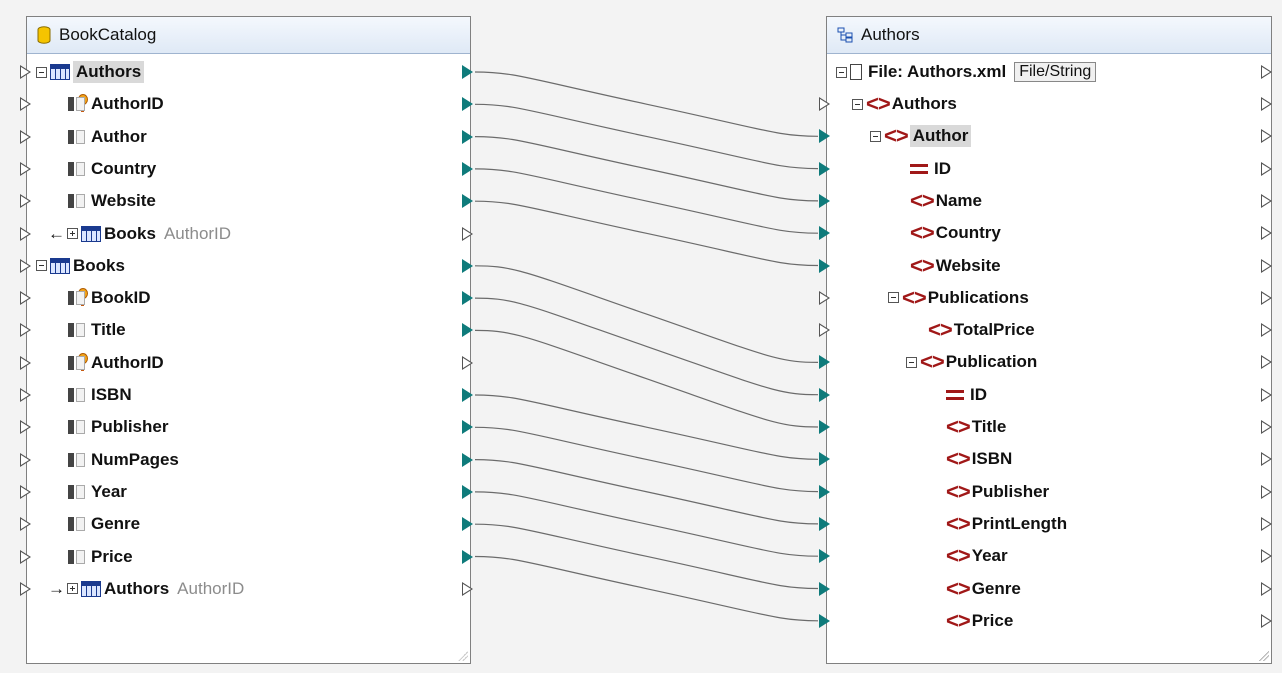 This screenshot has width=1282, height=673. Describe the element at coordinates (966, 395) in the screenshot. I see `target-row-id: ID` at that location.